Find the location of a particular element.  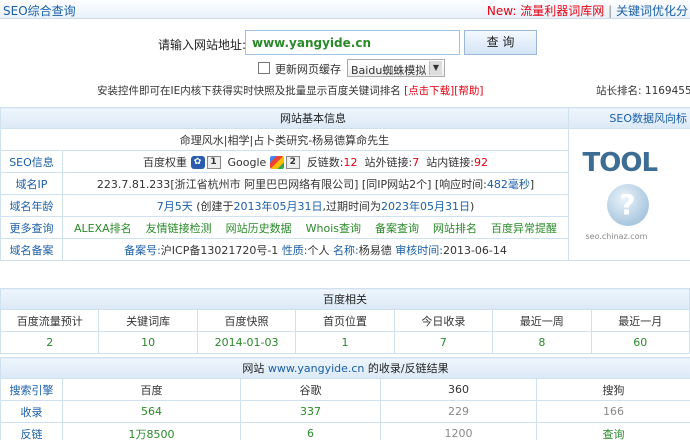

tool-logo: TOOL ? seo.chinaz.com is located at coordinates (629, 194).